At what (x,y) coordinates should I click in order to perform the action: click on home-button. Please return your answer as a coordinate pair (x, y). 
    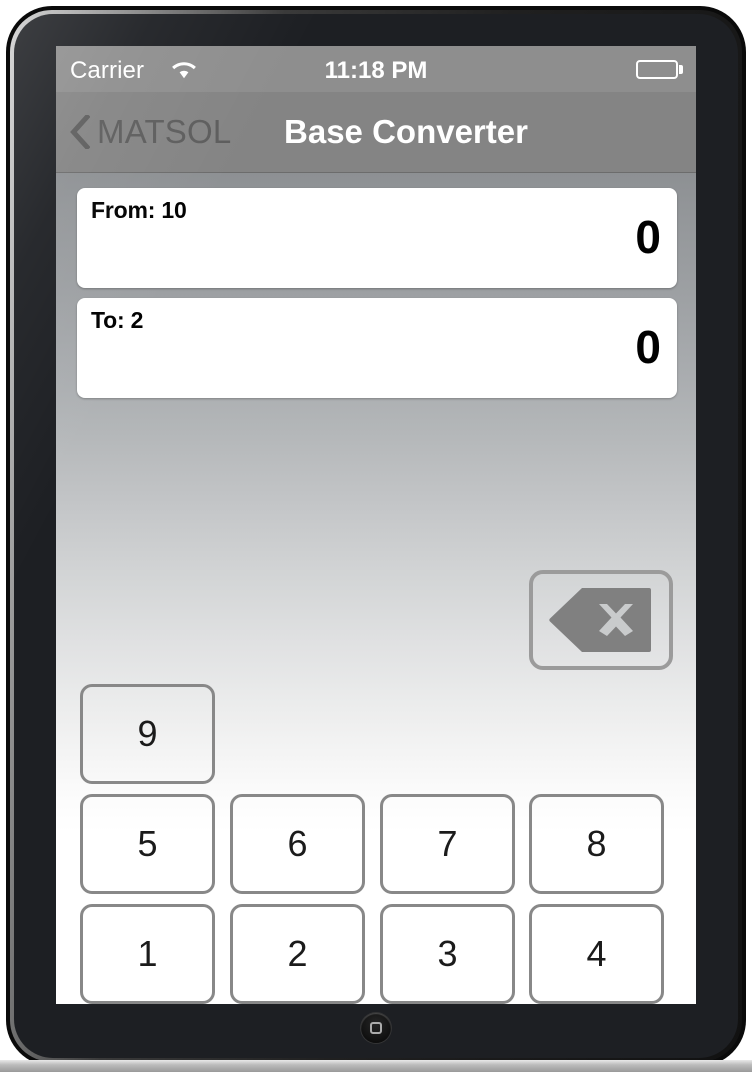
    Looking at the image, I should click on (376, 1028).